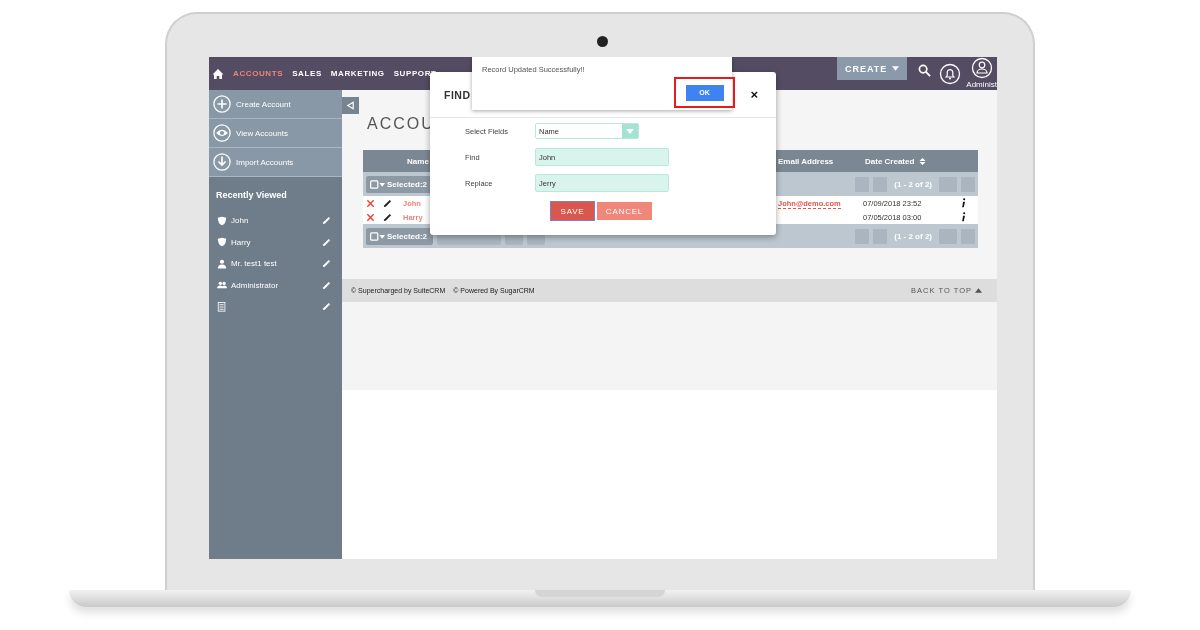  What do you see at coordinates (222, 104) in the screenshot?
I see `plus-circle-icon` at bounding box center [222, 104].